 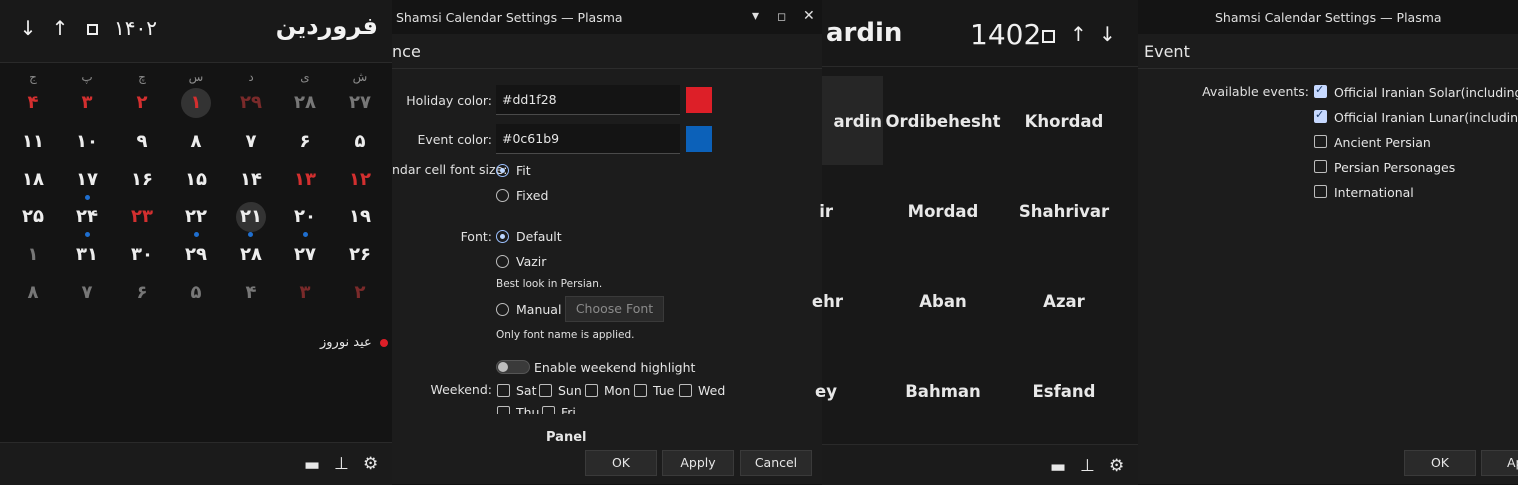 I want to click on calendar-day: ۲۵, so click(x=33, y=216).